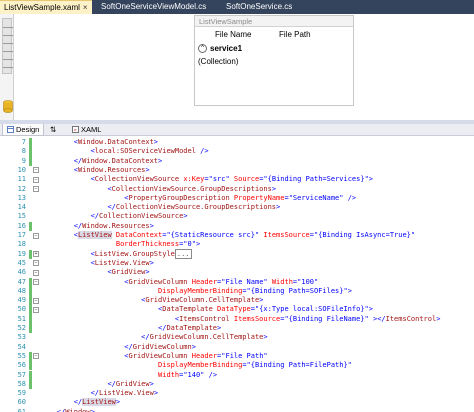 Image resolution: width=474 pixels, height=412 pixels. What do you see at coordinates (21, 355) in the screenshot?
I see `line-number: 55` at bounding box center [21, 355].